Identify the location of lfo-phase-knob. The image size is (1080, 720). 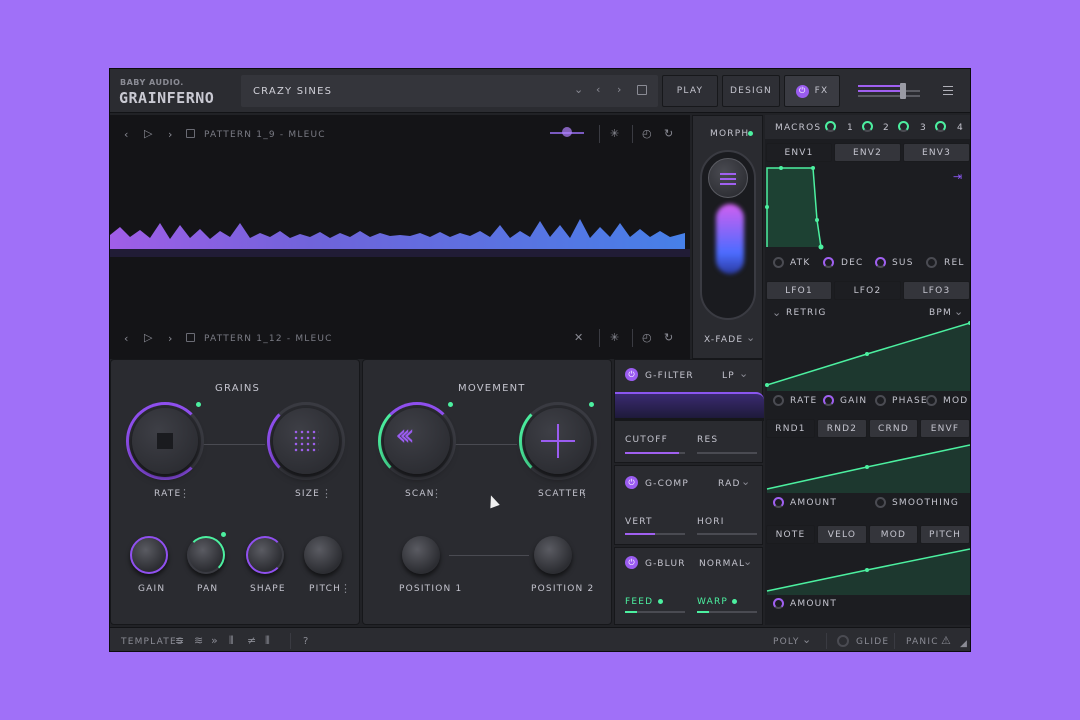
(880, 400).